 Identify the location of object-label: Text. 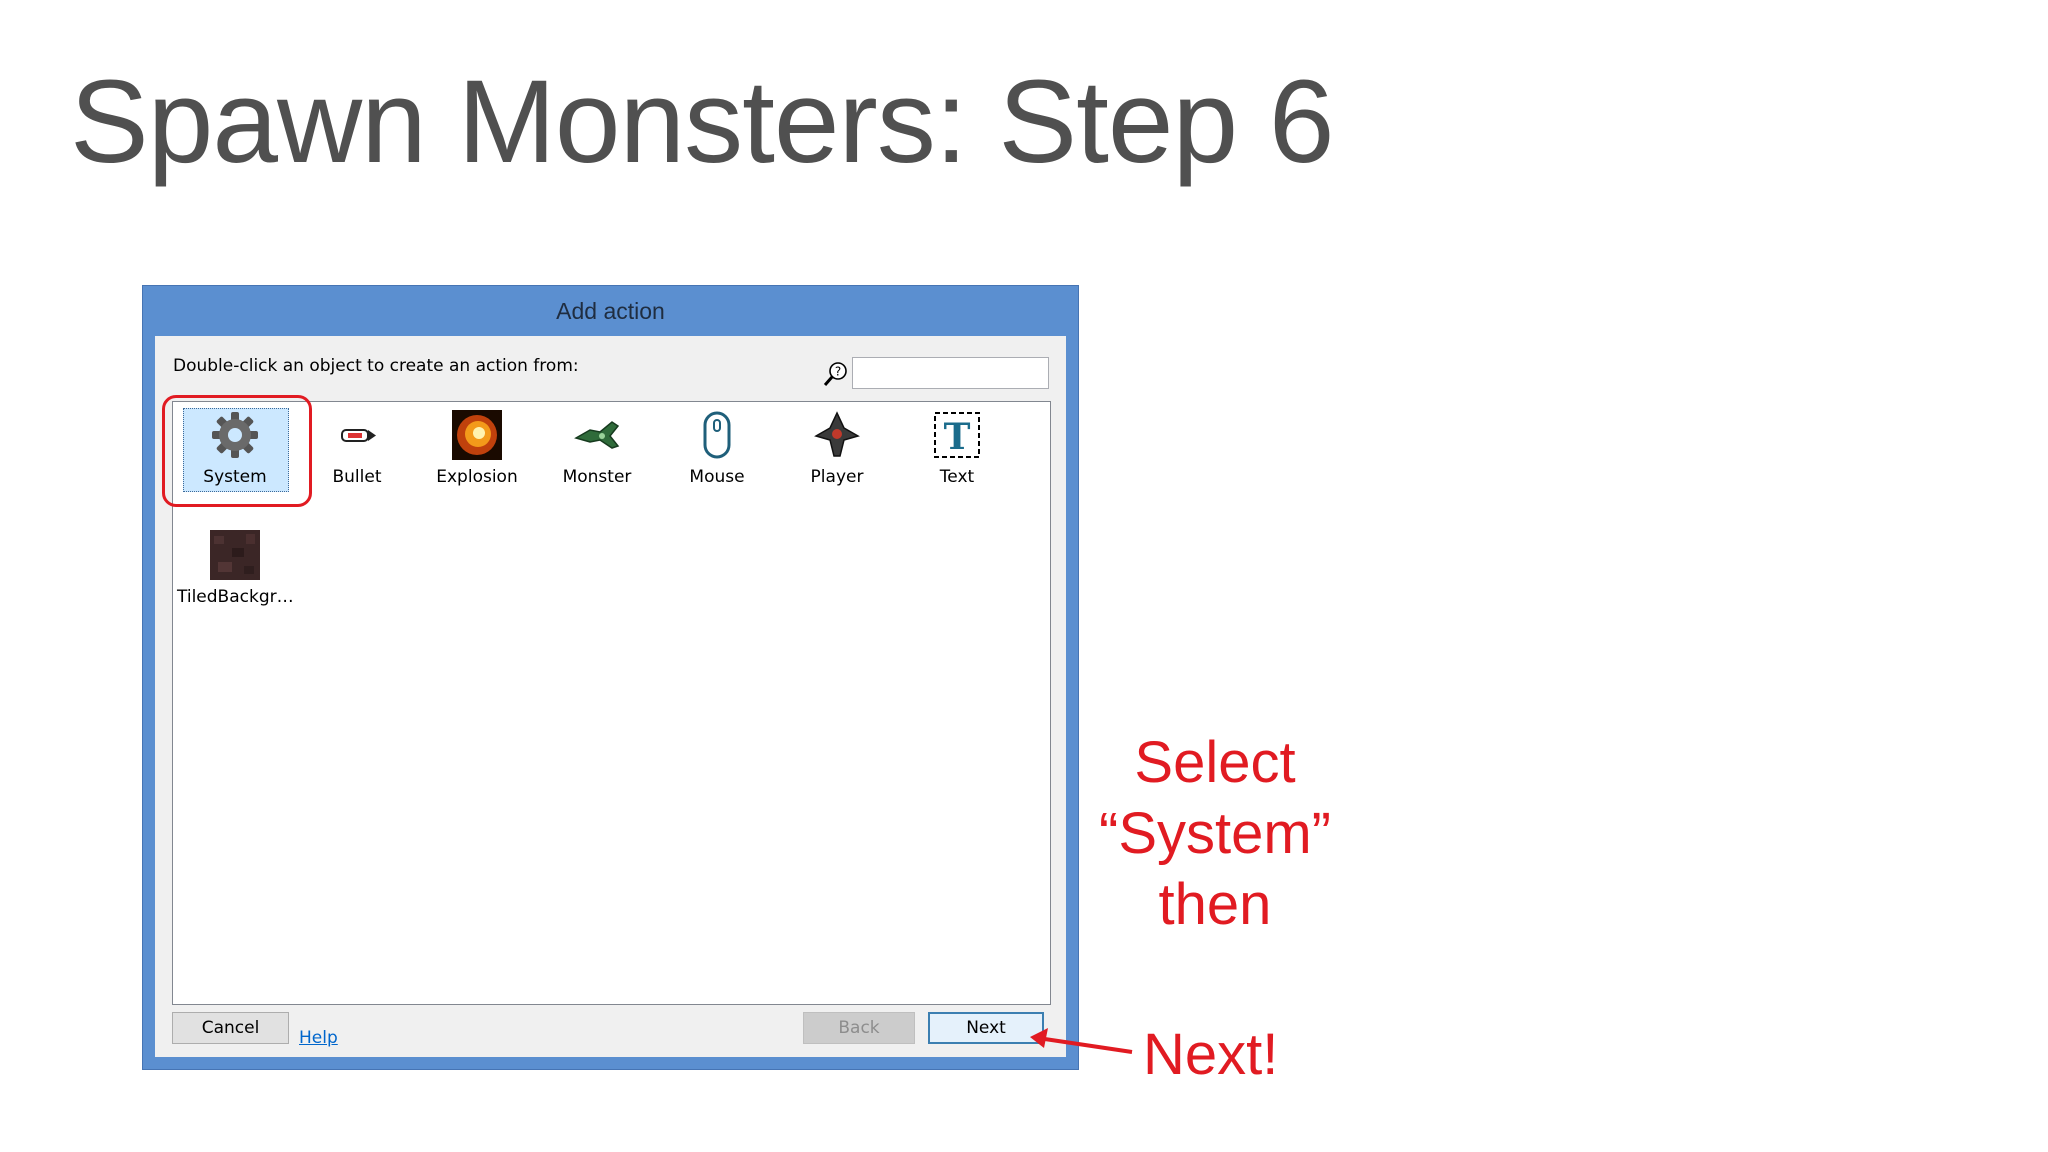
(957, 477).